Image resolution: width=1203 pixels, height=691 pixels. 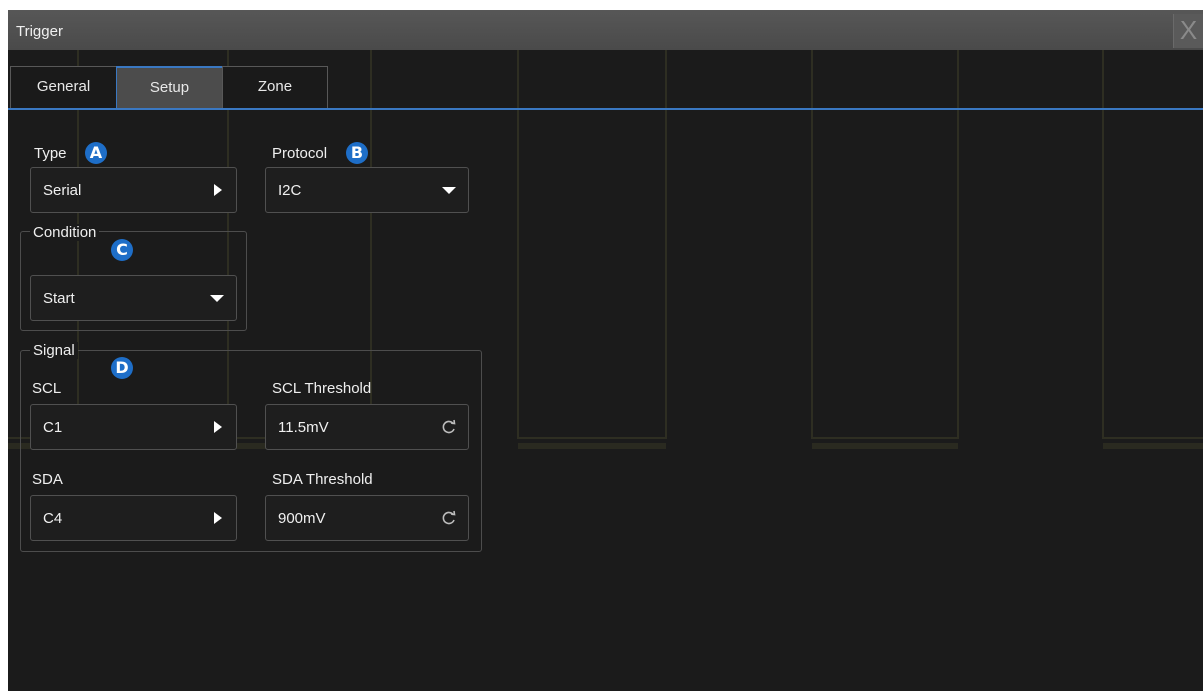 What do you see at coordinates (290, 190) in the screenshot?
I see `protocol-value: I2C` at bounding box center [290, 190].